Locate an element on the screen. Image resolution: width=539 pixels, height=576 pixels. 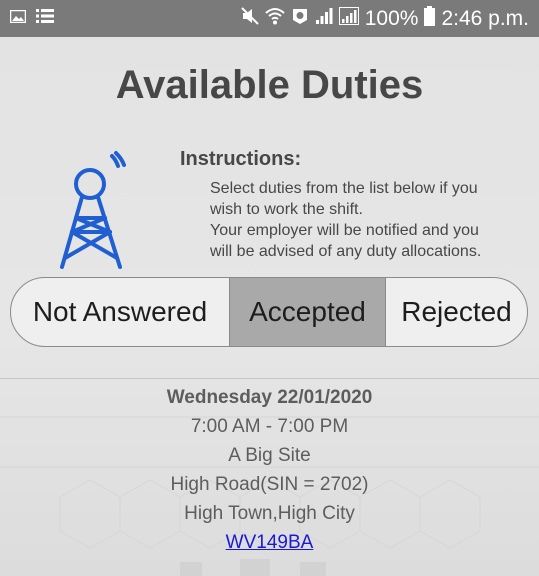
image-icon is located at coordinates (18, 18).